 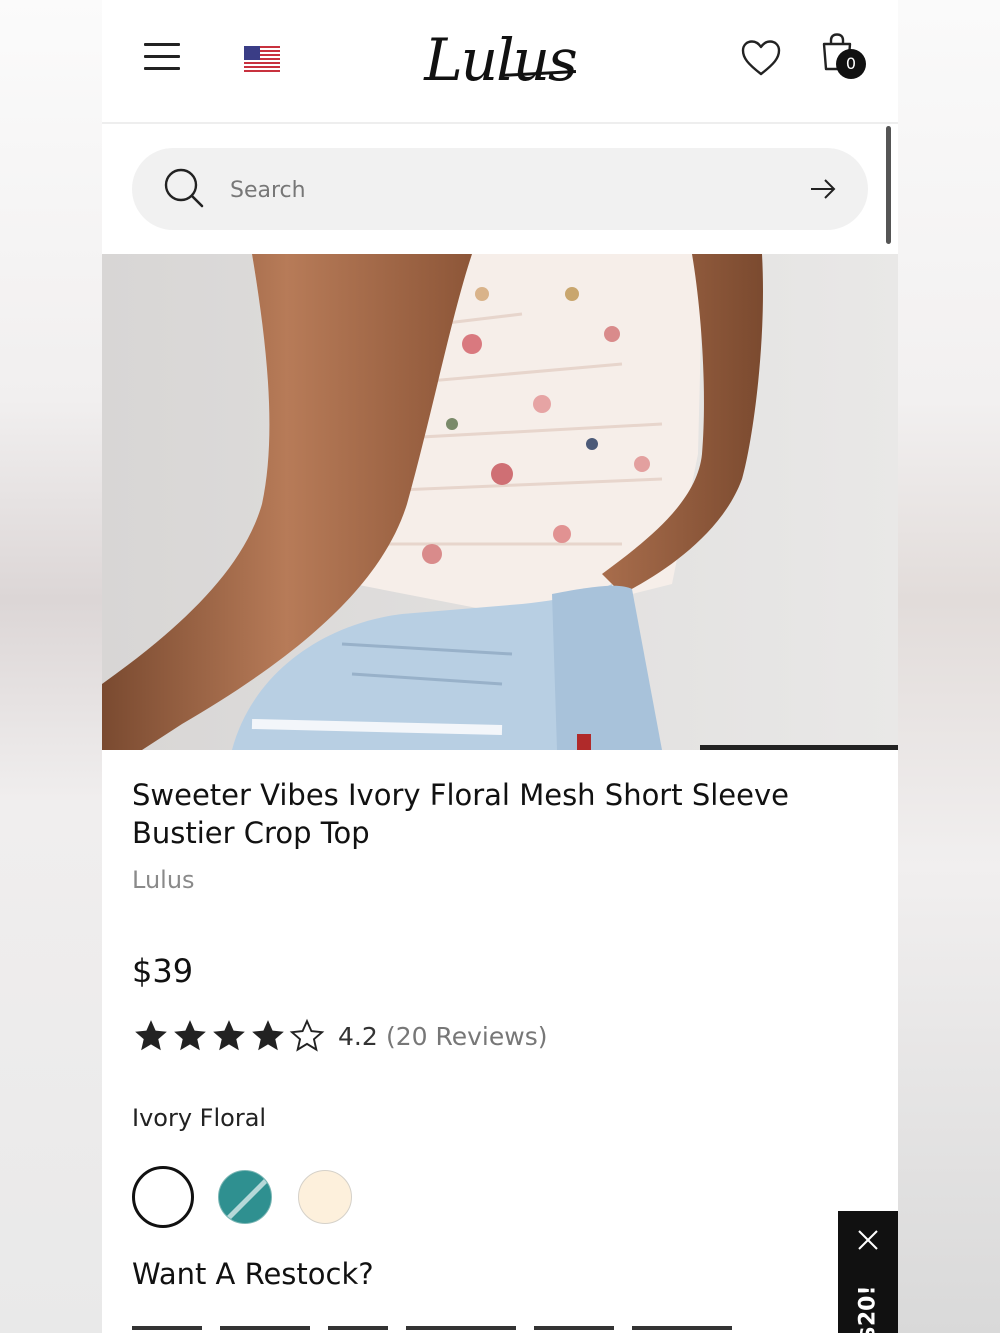 What do you see at coordinates (868, 1240) in the screenshot?
I see `close-icon` at bounding box center [868, 1240].